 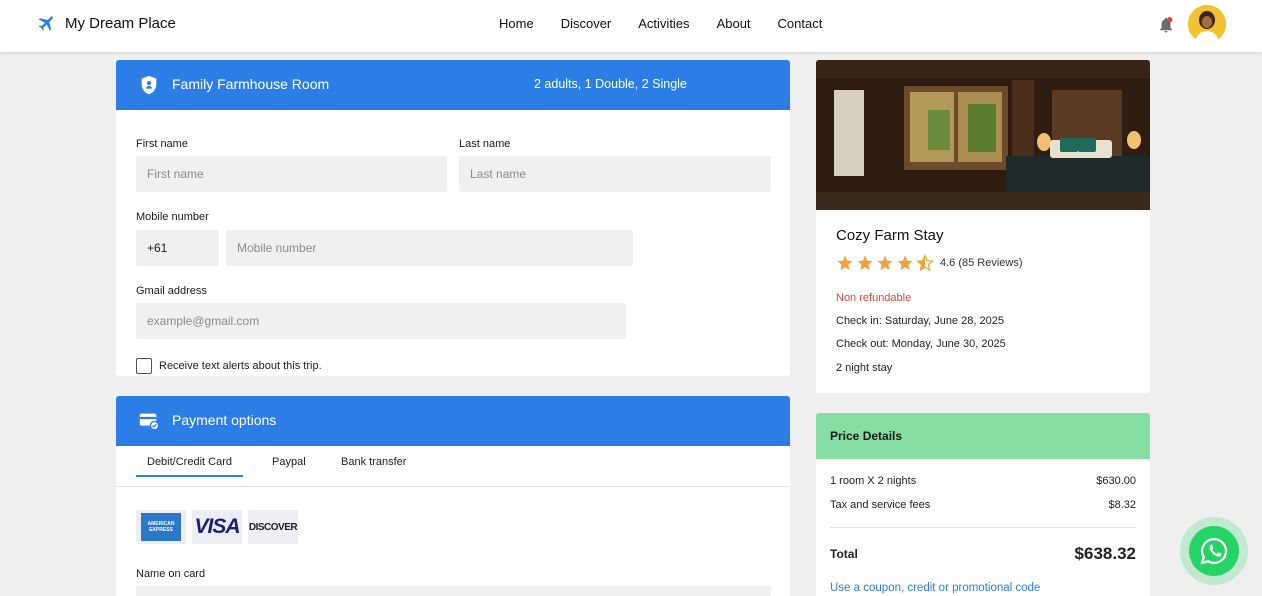 I want to click on discover-logo: DISCOVER, so click(x=273, y=527).